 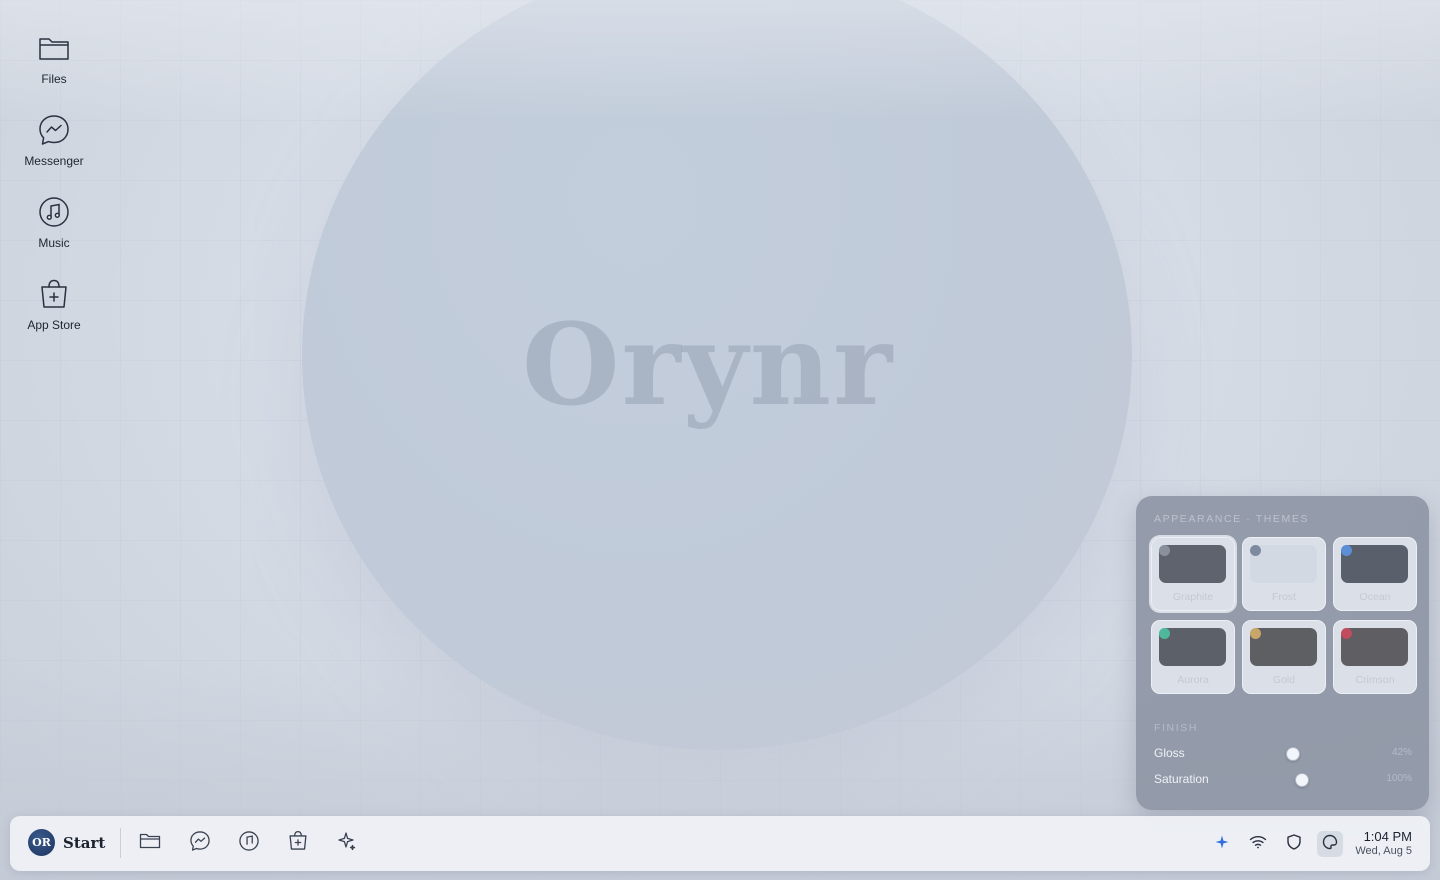 I want to click on shield-icon, so click(x=1294, y=844).